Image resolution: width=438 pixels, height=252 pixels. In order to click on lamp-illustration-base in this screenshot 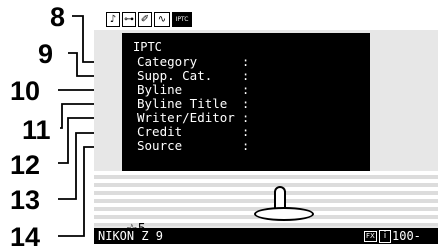, I will do `click(284, 214)`.